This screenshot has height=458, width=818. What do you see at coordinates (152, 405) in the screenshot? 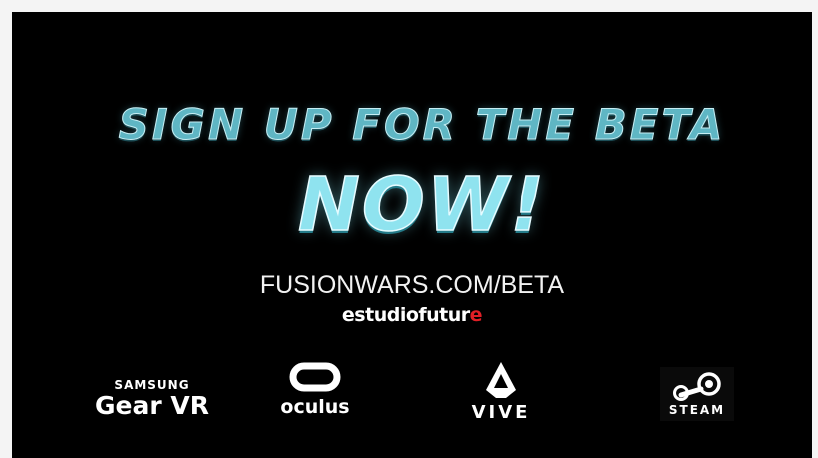
I see `gearvr-product: Gear VR` at bounding box center [152, 405].